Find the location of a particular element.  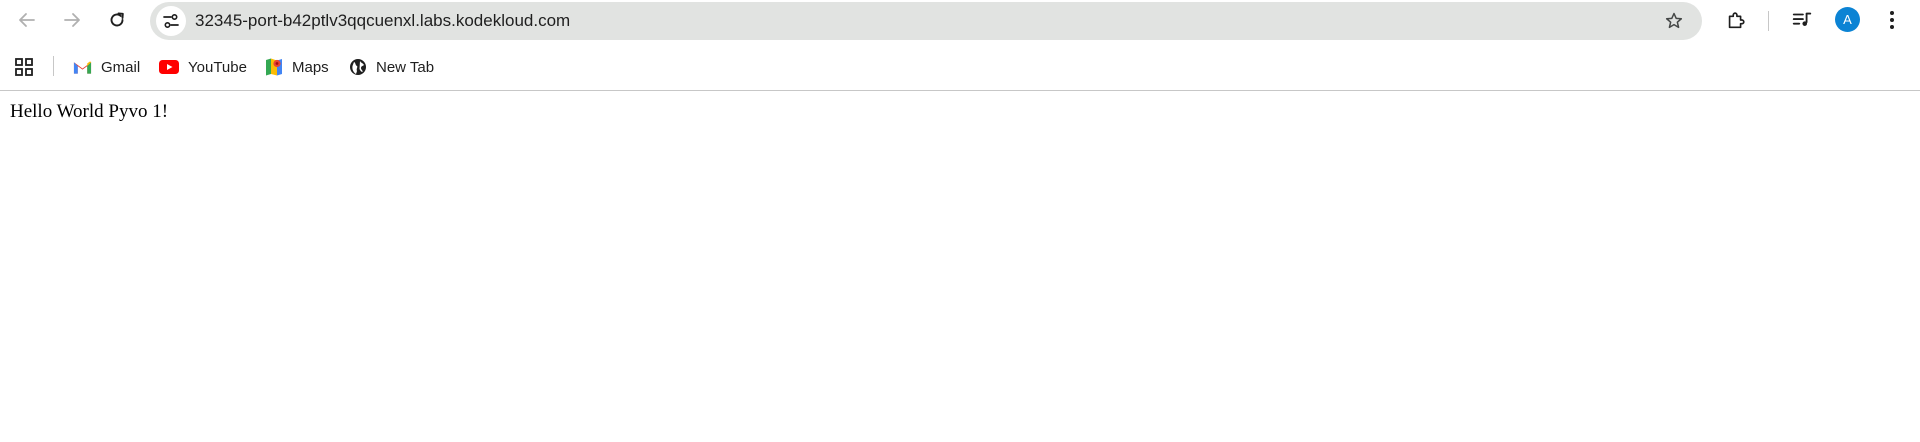

page-body-text: Hello World Pyvo 1! is located at coordinates (89, 111).